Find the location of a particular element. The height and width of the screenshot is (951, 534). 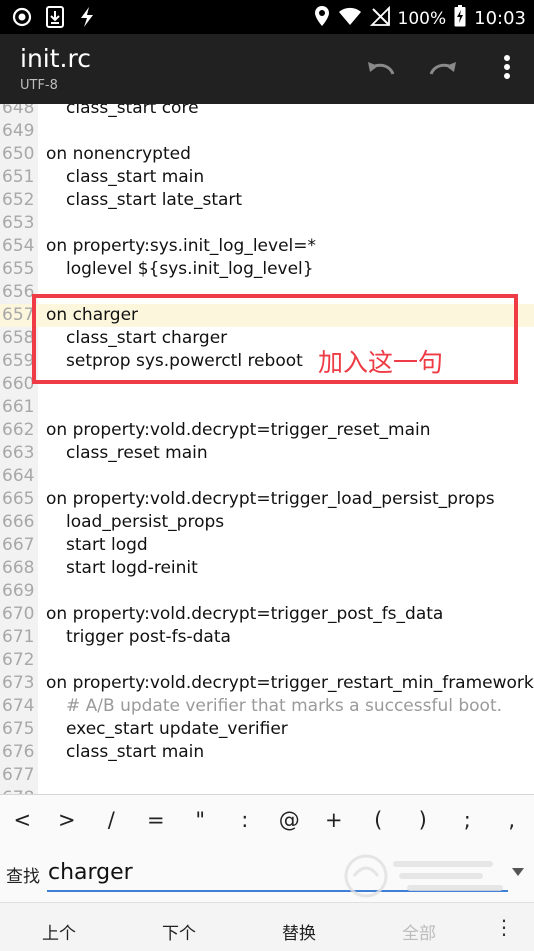

search-history-dropdown-icon is located at coordinates (518, 872).